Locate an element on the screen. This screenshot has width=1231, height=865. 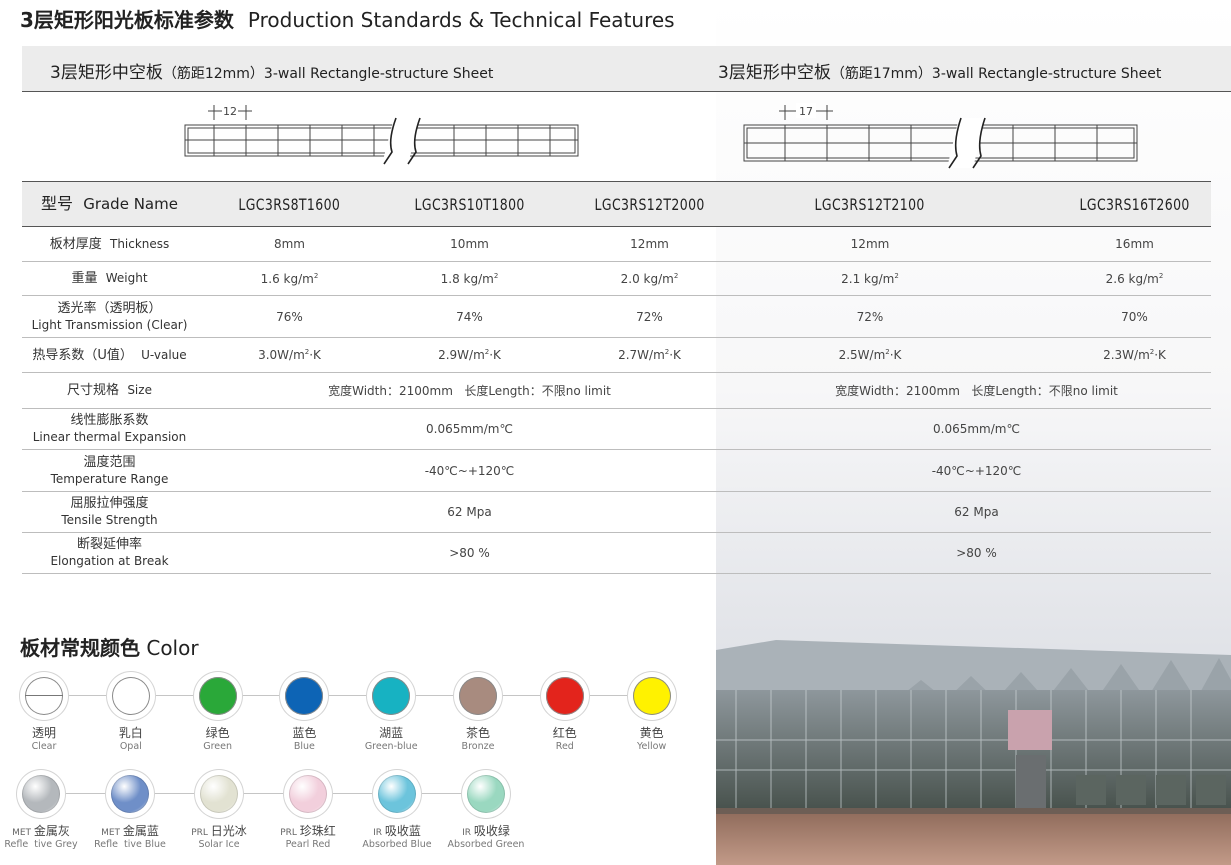
color-swatch-clear: 透明 Clear is located at coordinates (44, 717).